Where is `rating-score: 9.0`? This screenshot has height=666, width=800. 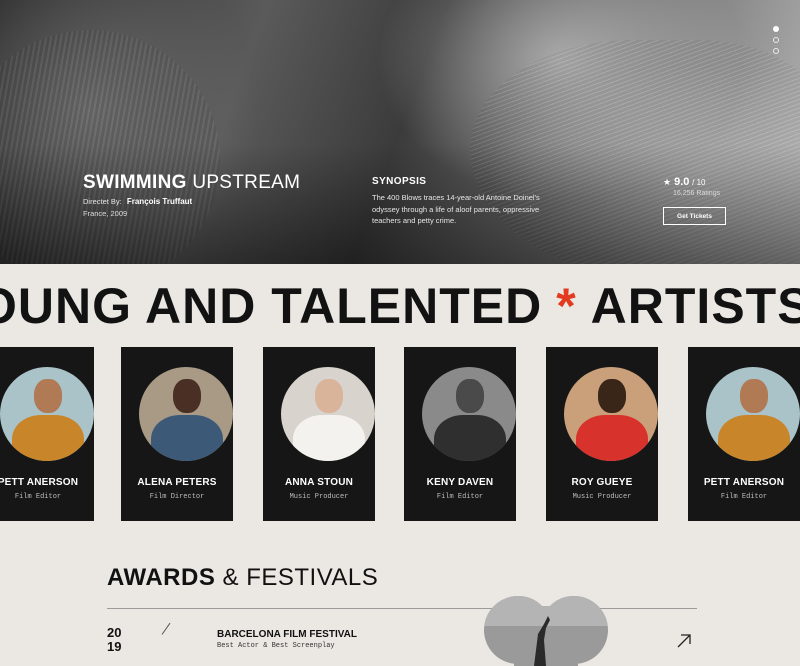
rating-score: 9.0 is located at coordinates (682, 182).